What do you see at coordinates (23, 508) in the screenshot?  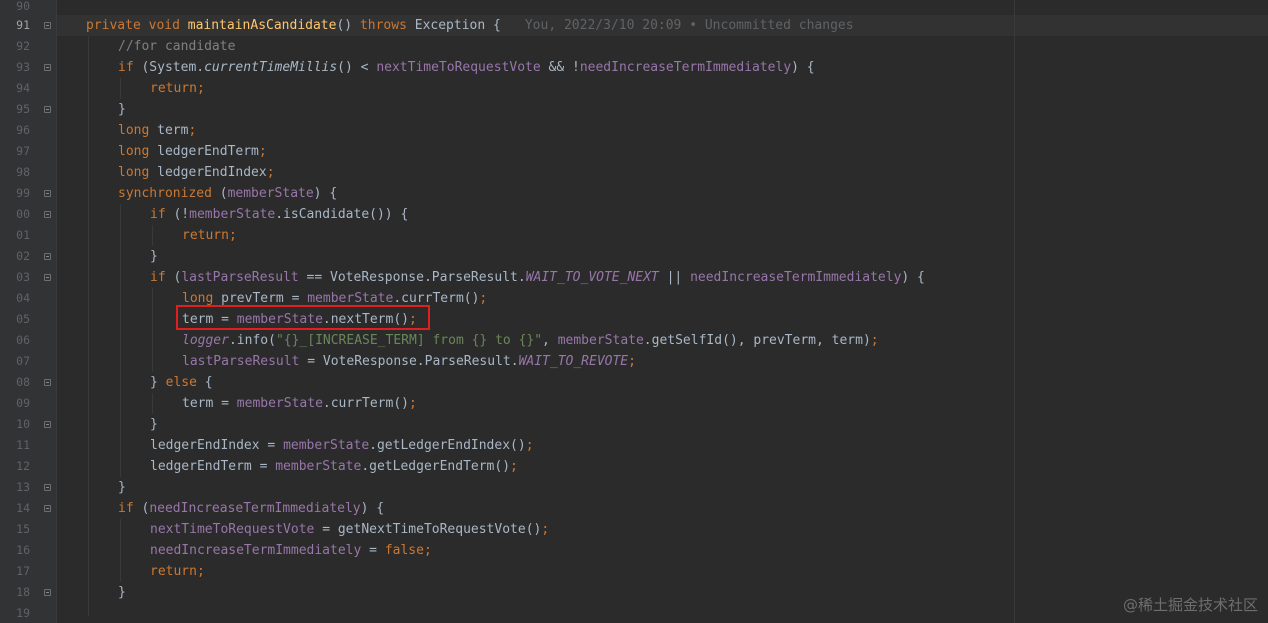 I see `line-number: 14` at bounding box center [23, 508].